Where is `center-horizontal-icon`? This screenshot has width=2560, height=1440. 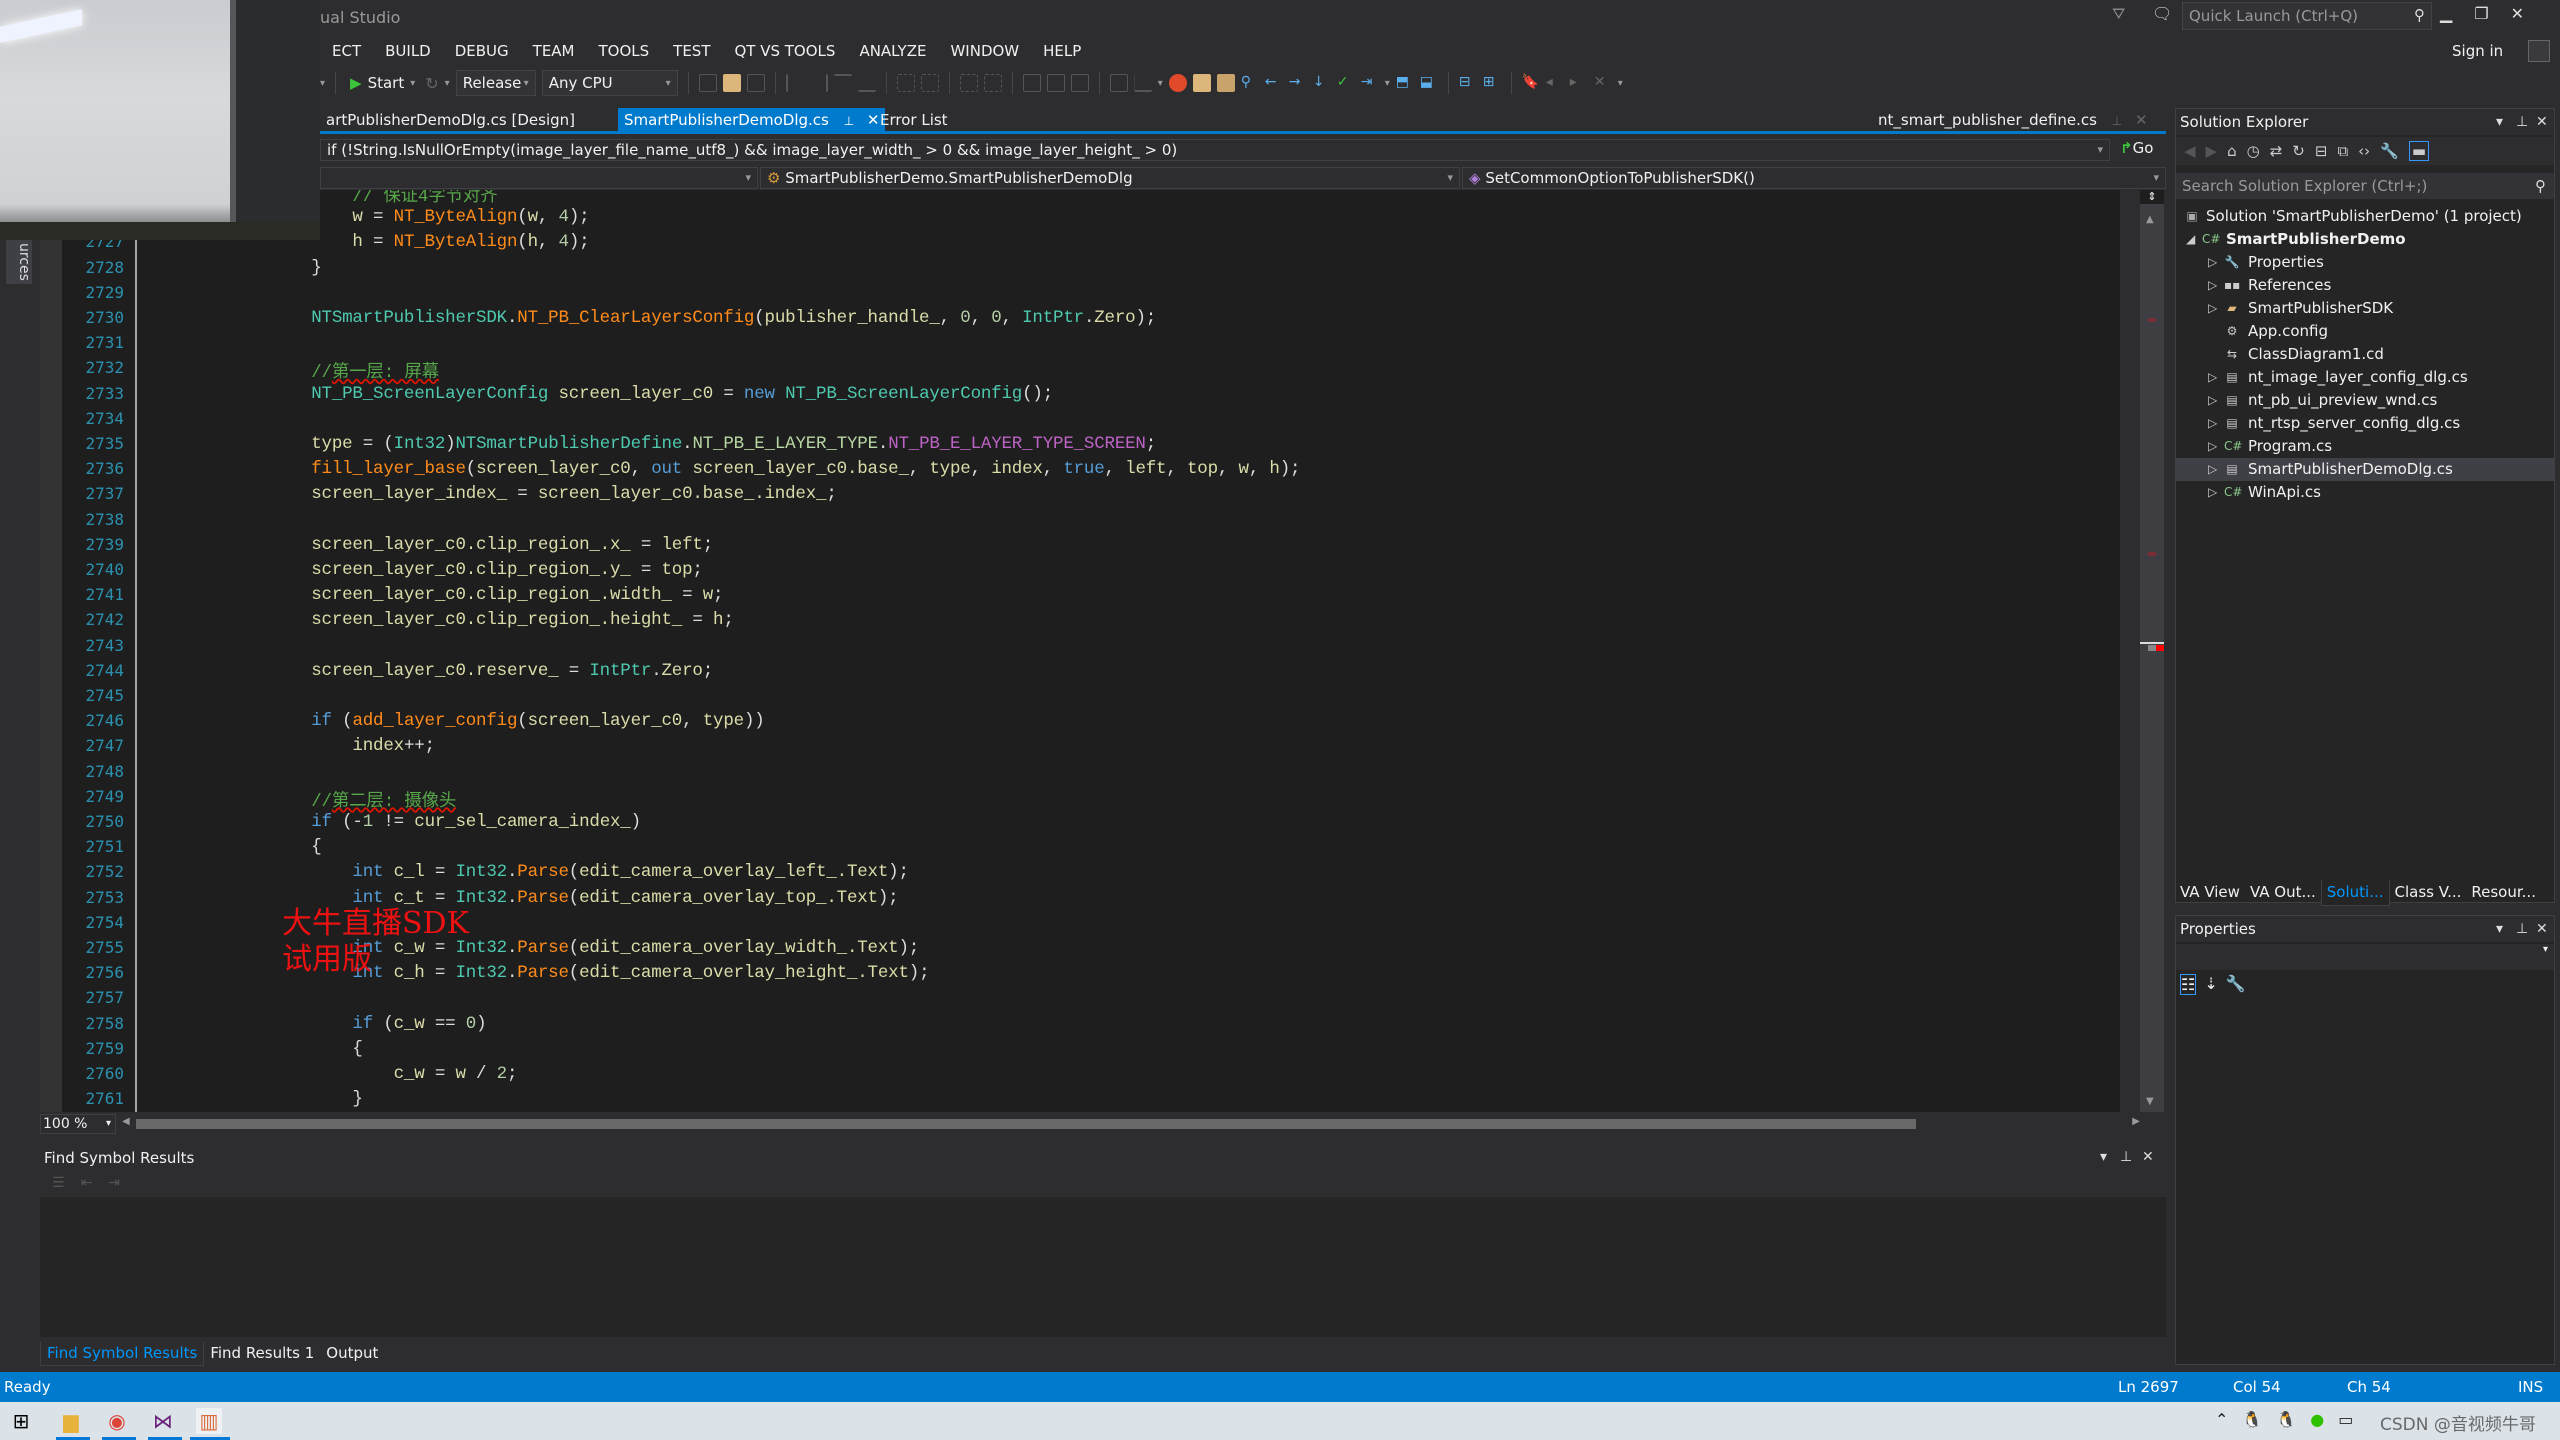
center-horizontal-icon is located at coordinates (929, 83).